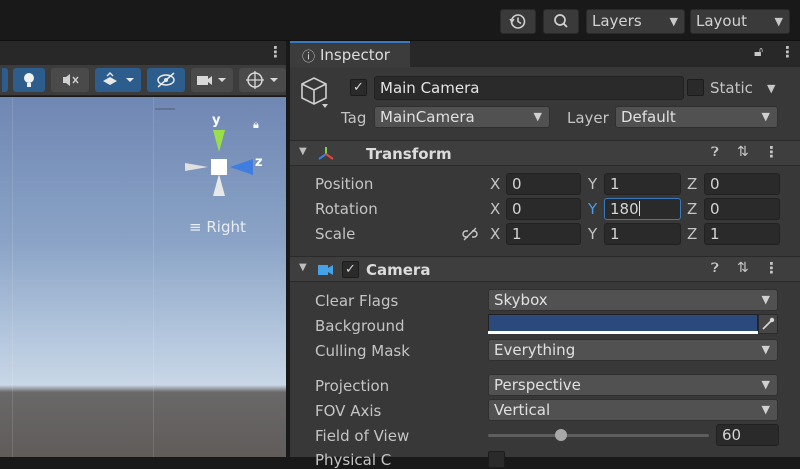 The width and height of the screenshot is (800, 469). What do you see at coordinates (758, 52) in the screenshot?
I see `lock-icon: 🔓︎` at bounding box center [758, 52].